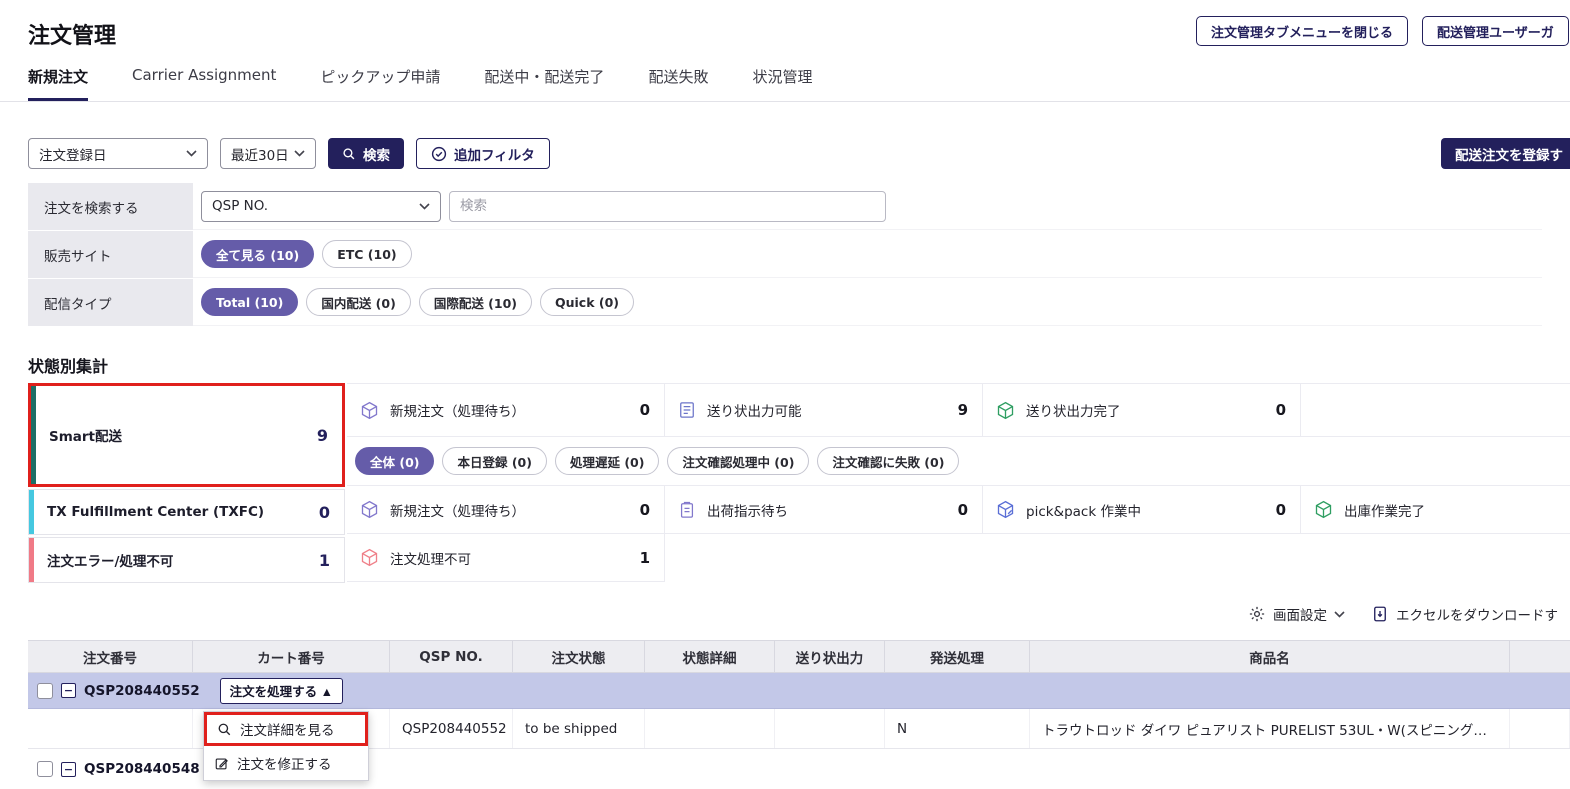 The width and height of the screenshot is (1570, 789). I want to click on summary-card-name: TX Fulfillment Center (TXFC), so click(156, 512).